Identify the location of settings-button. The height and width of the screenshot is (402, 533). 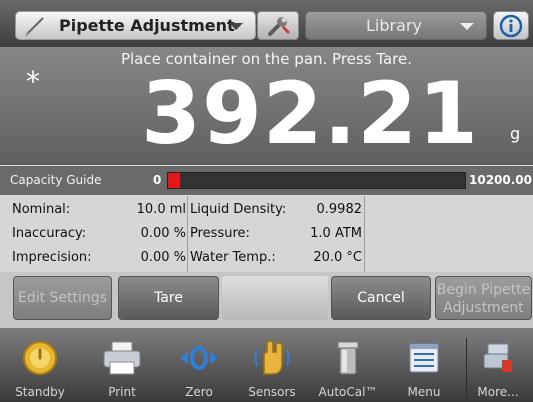
(278, 25).